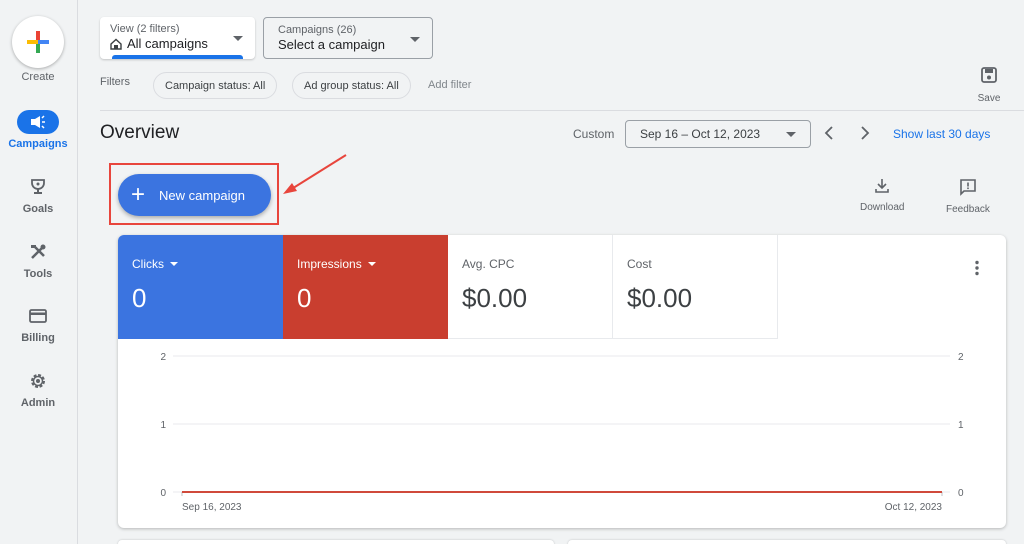 This screenshot has height=544, width=1024. What do you see at coordinates (488, 264) in the screenshot?
I see `metric-label: Avg. CPC` at bounding box center [488, 264].